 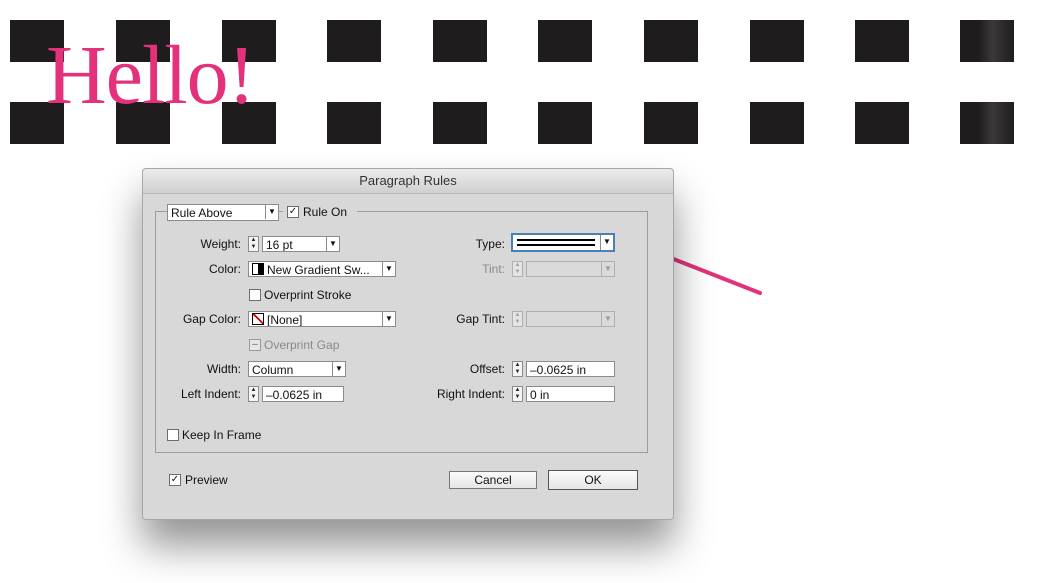 What do you see at coordinates (556, 242) in the screenshot?
I see `thick-thin-line-icon` at bounding box center [556, 242].